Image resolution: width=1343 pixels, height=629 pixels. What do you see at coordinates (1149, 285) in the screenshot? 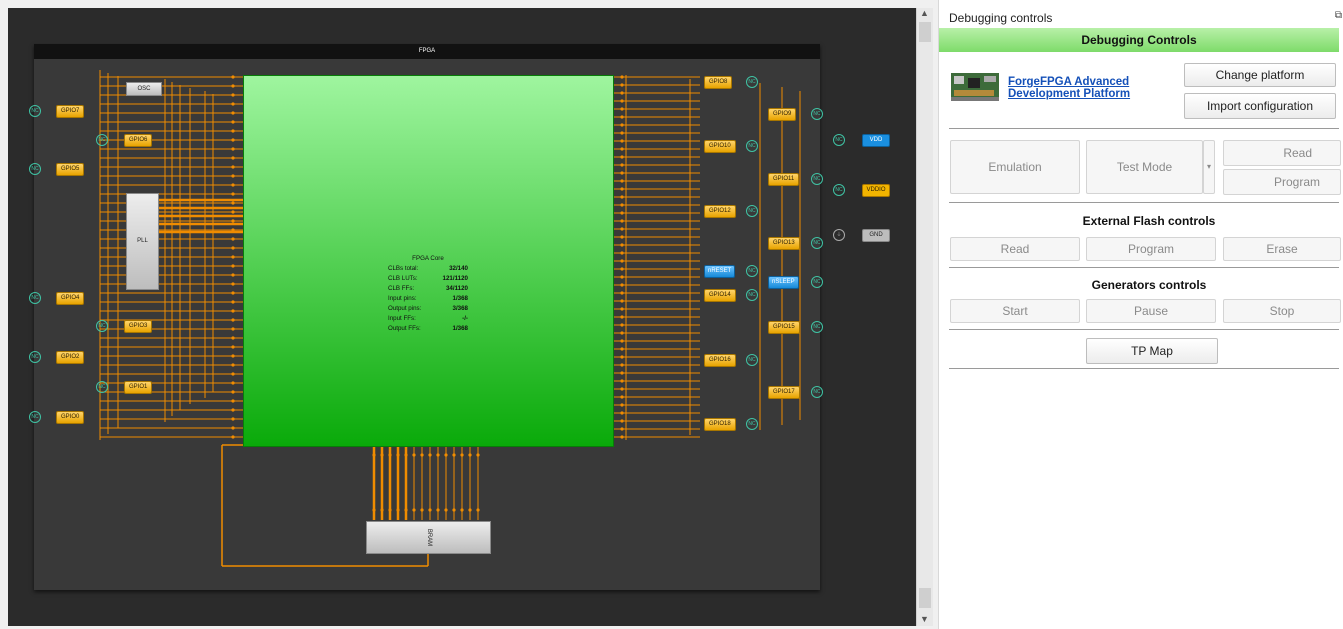
I see `generators-title: Generators controls` at bounding box center [1149, 285].